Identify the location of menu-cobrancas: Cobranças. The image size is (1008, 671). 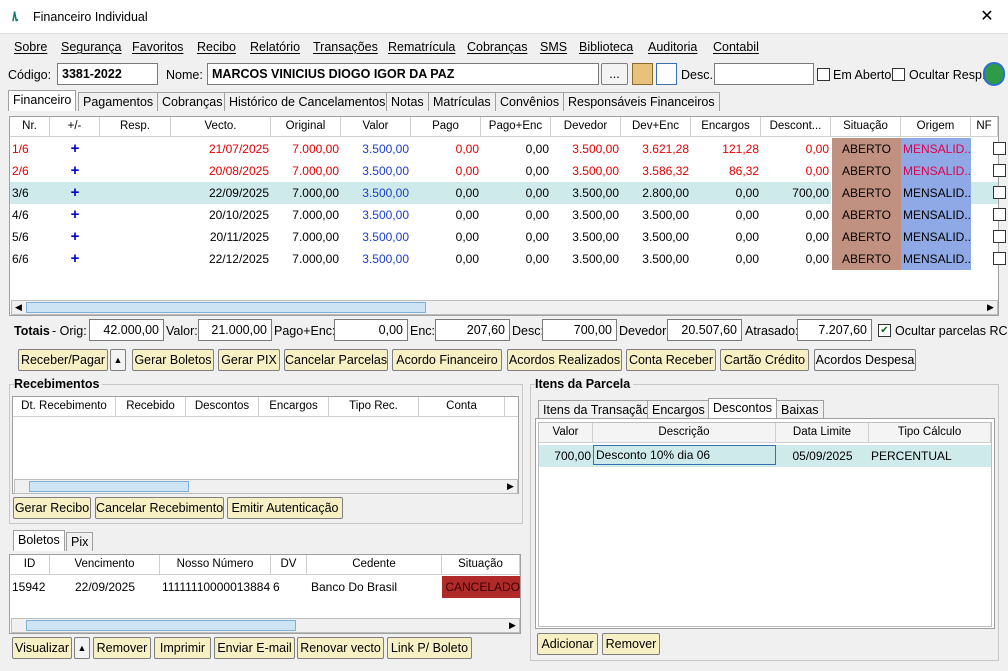
(497, 47).